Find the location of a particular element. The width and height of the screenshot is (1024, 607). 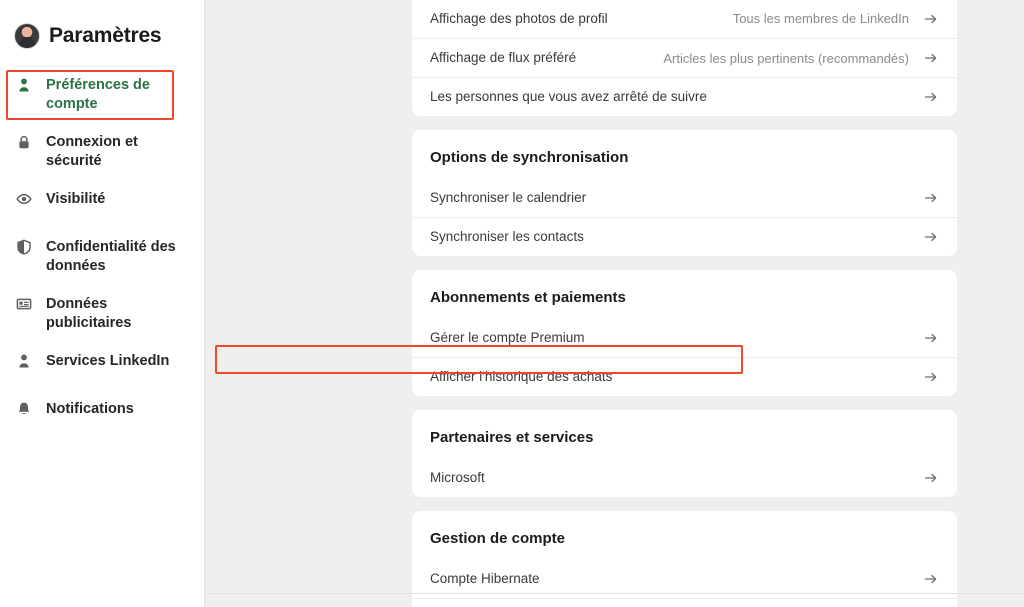

user-avatar is located at coordinates (27, 36).